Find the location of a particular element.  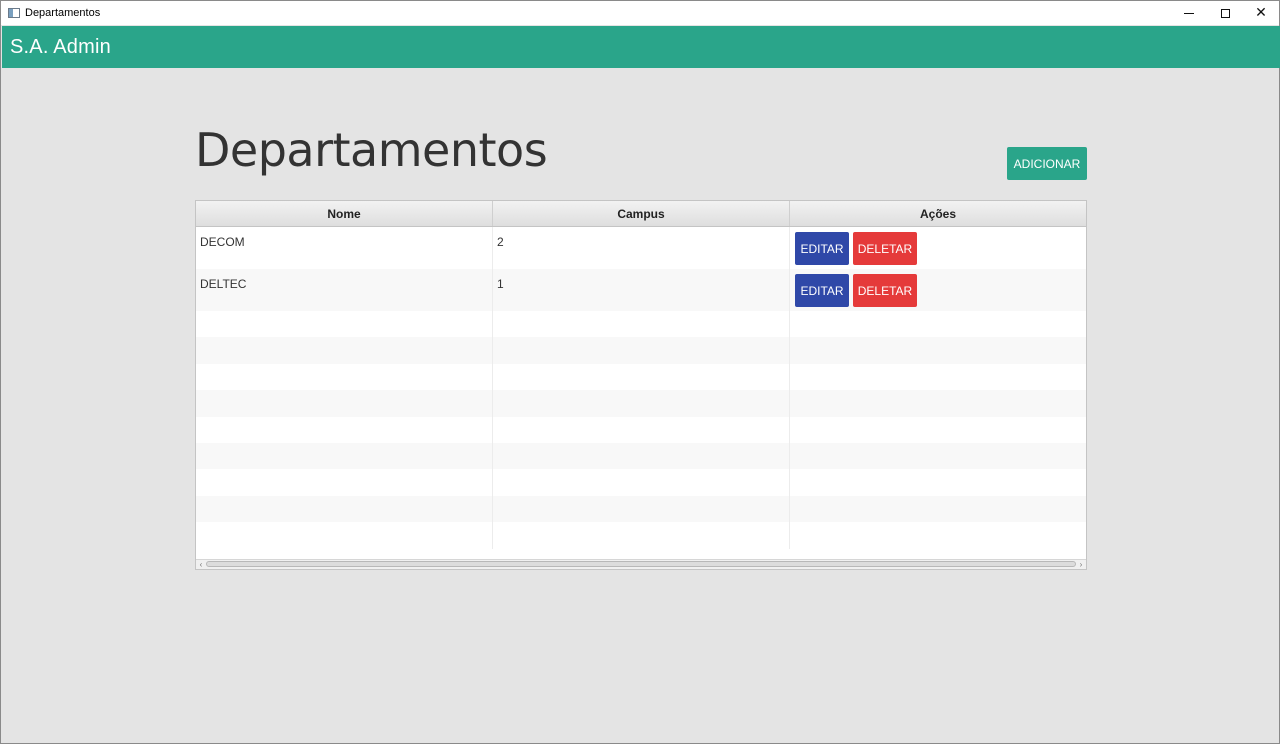

window-title: Departamentos is located at coordinates (63, 13).